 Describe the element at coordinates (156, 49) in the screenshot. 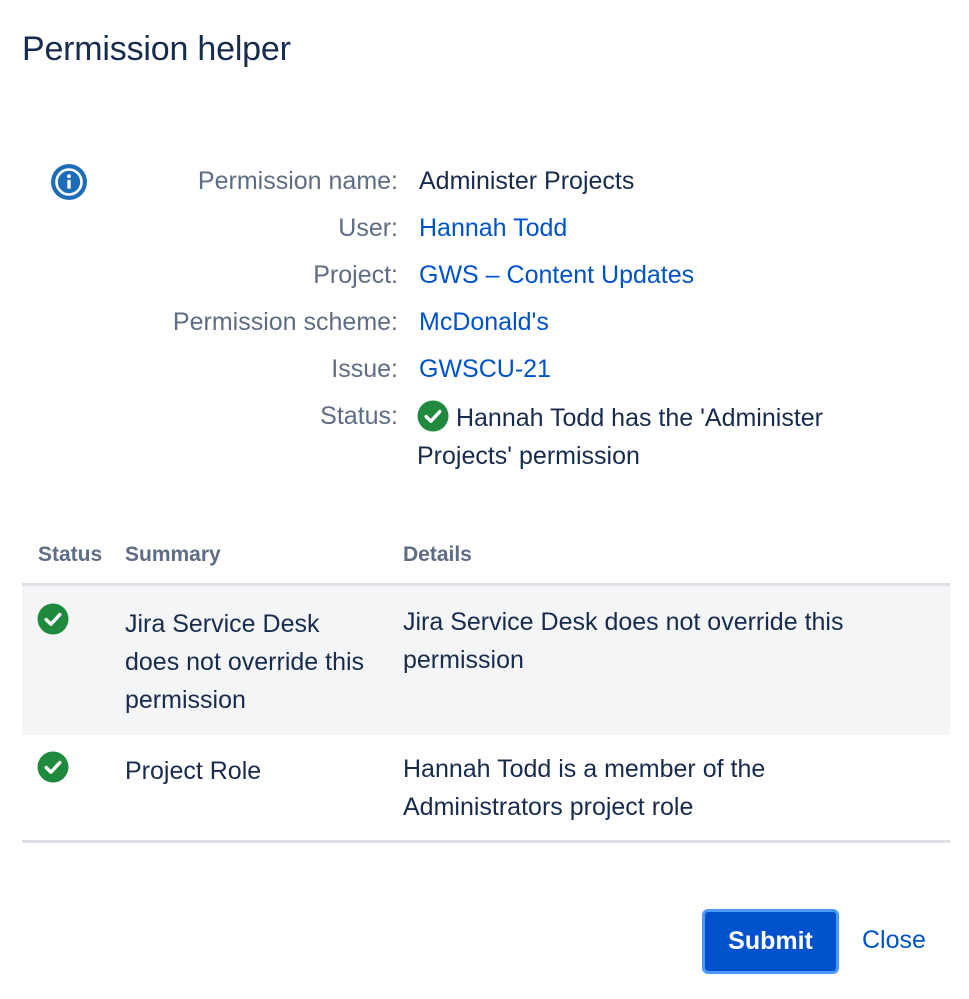

I see `dialog-title: Permission helper` at that location.